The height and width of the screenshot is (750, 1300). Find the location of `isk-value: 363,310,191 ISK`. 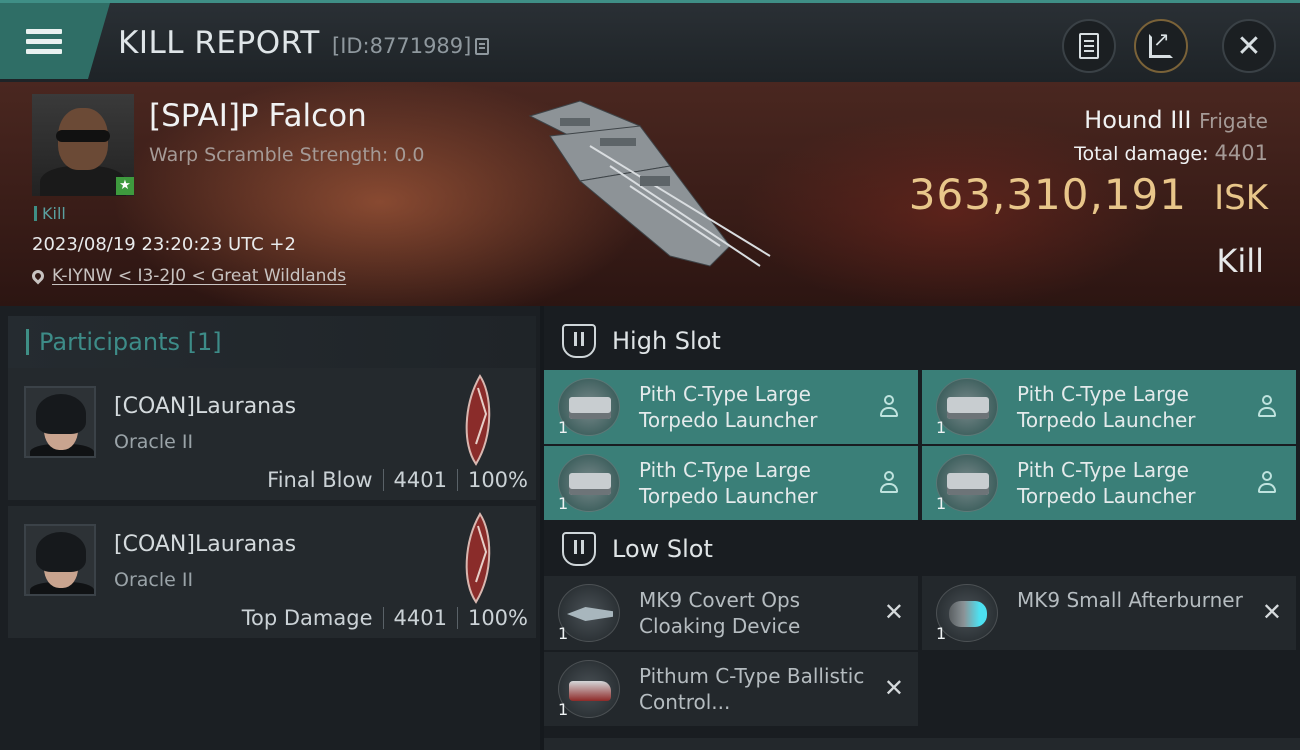

isk-value: 363,310,191 ISK is located at coordinates (1088, 194).